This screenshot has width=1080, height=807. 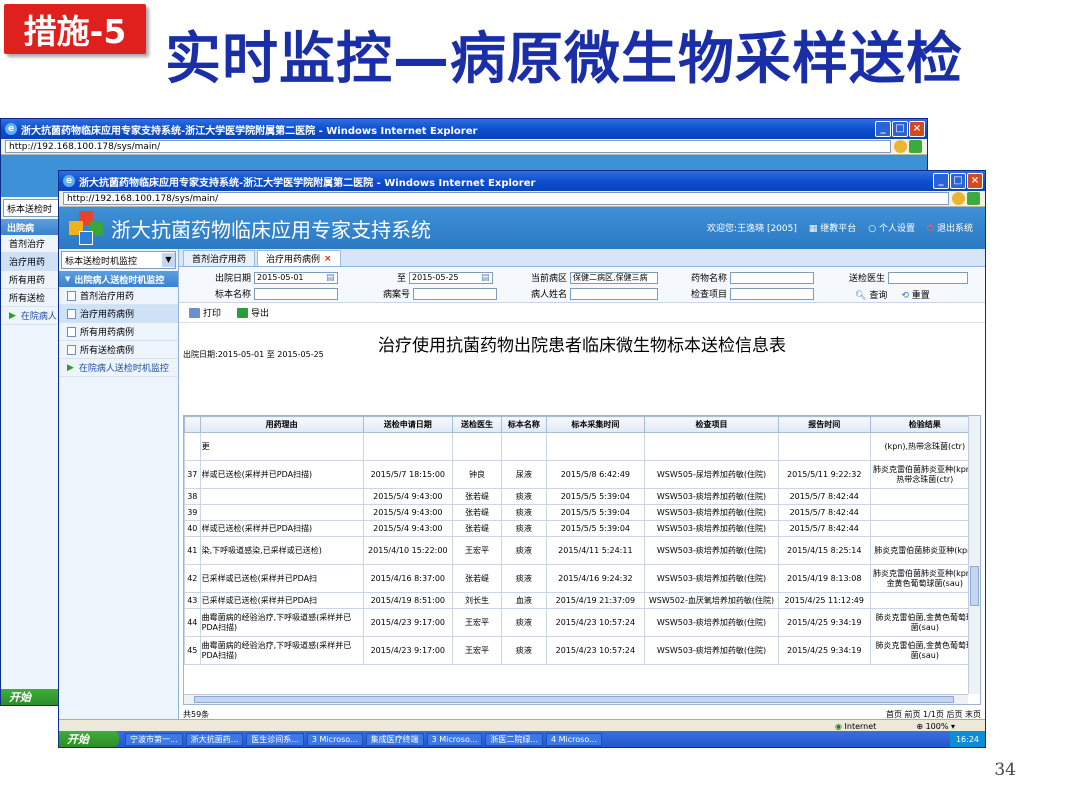 I want to click on table-cell: 45, so click(x=192, y=650).